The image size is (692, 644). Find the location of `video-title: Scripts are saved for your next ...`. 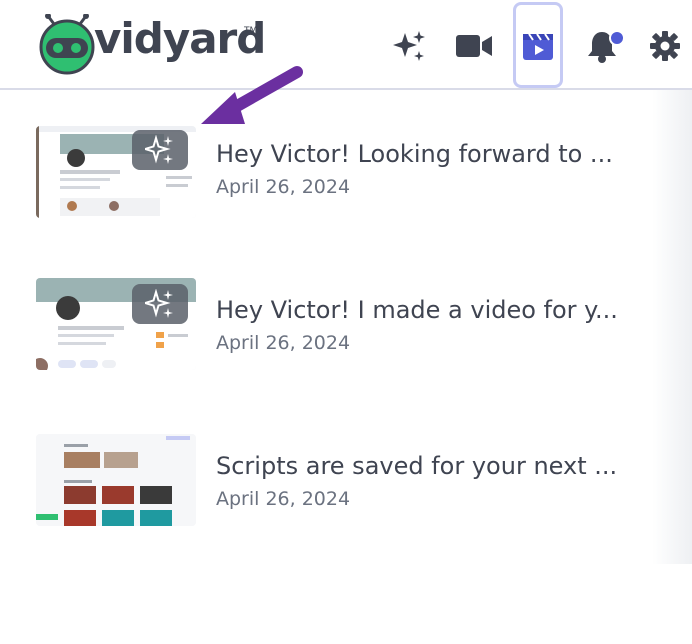

video-title: Scripts are saved for your next ... is located at coordinates (438, 466).